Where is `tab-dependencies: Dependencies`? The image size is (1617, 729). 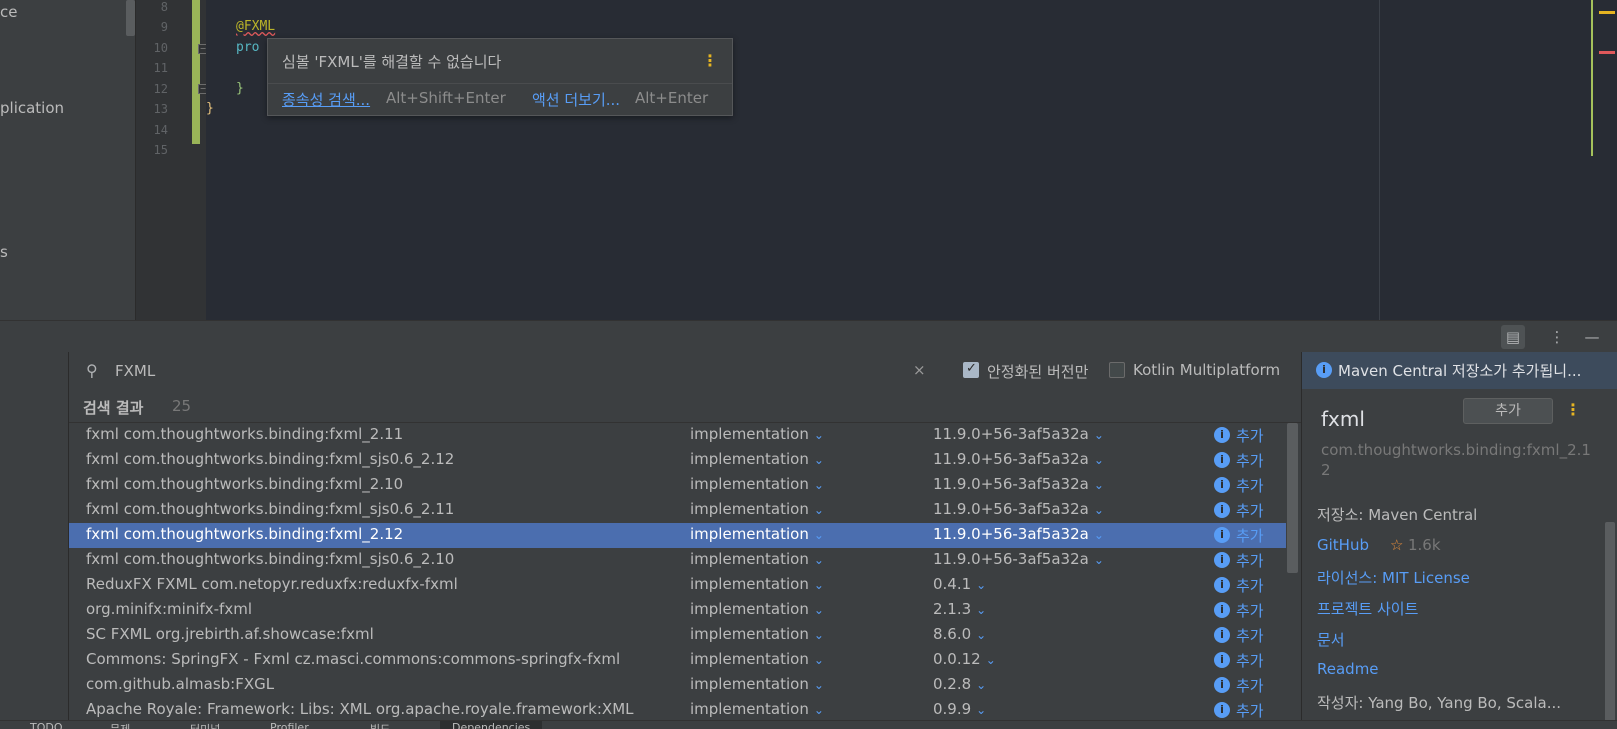 tab-dependencies: Dependencies is located at coordinates (491, 725).